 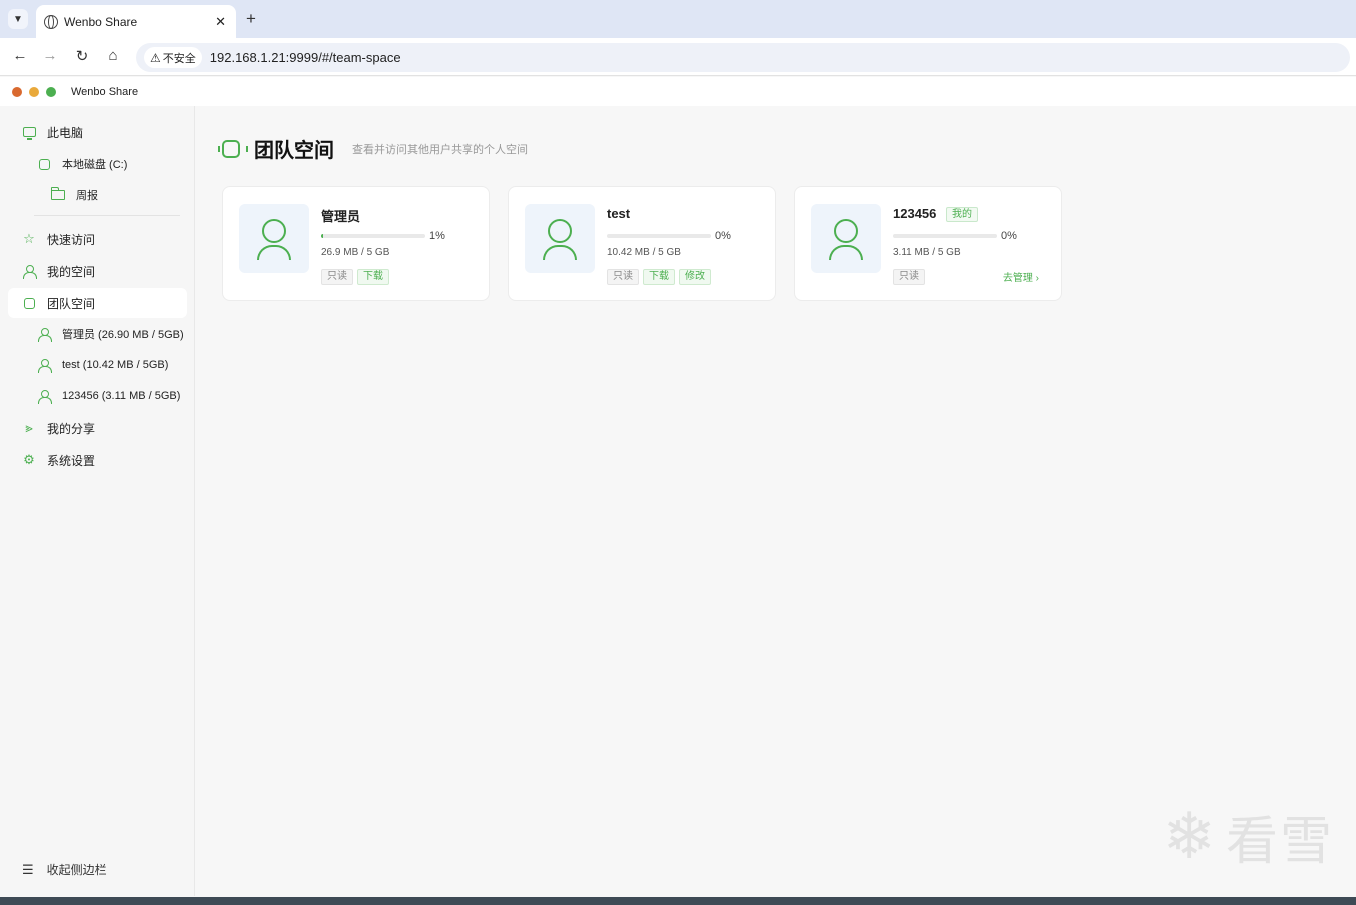 What do you see at coordinates (107, 215) in the screenshot?
I see `sidebar-divider` at bounding box center [107, 215].